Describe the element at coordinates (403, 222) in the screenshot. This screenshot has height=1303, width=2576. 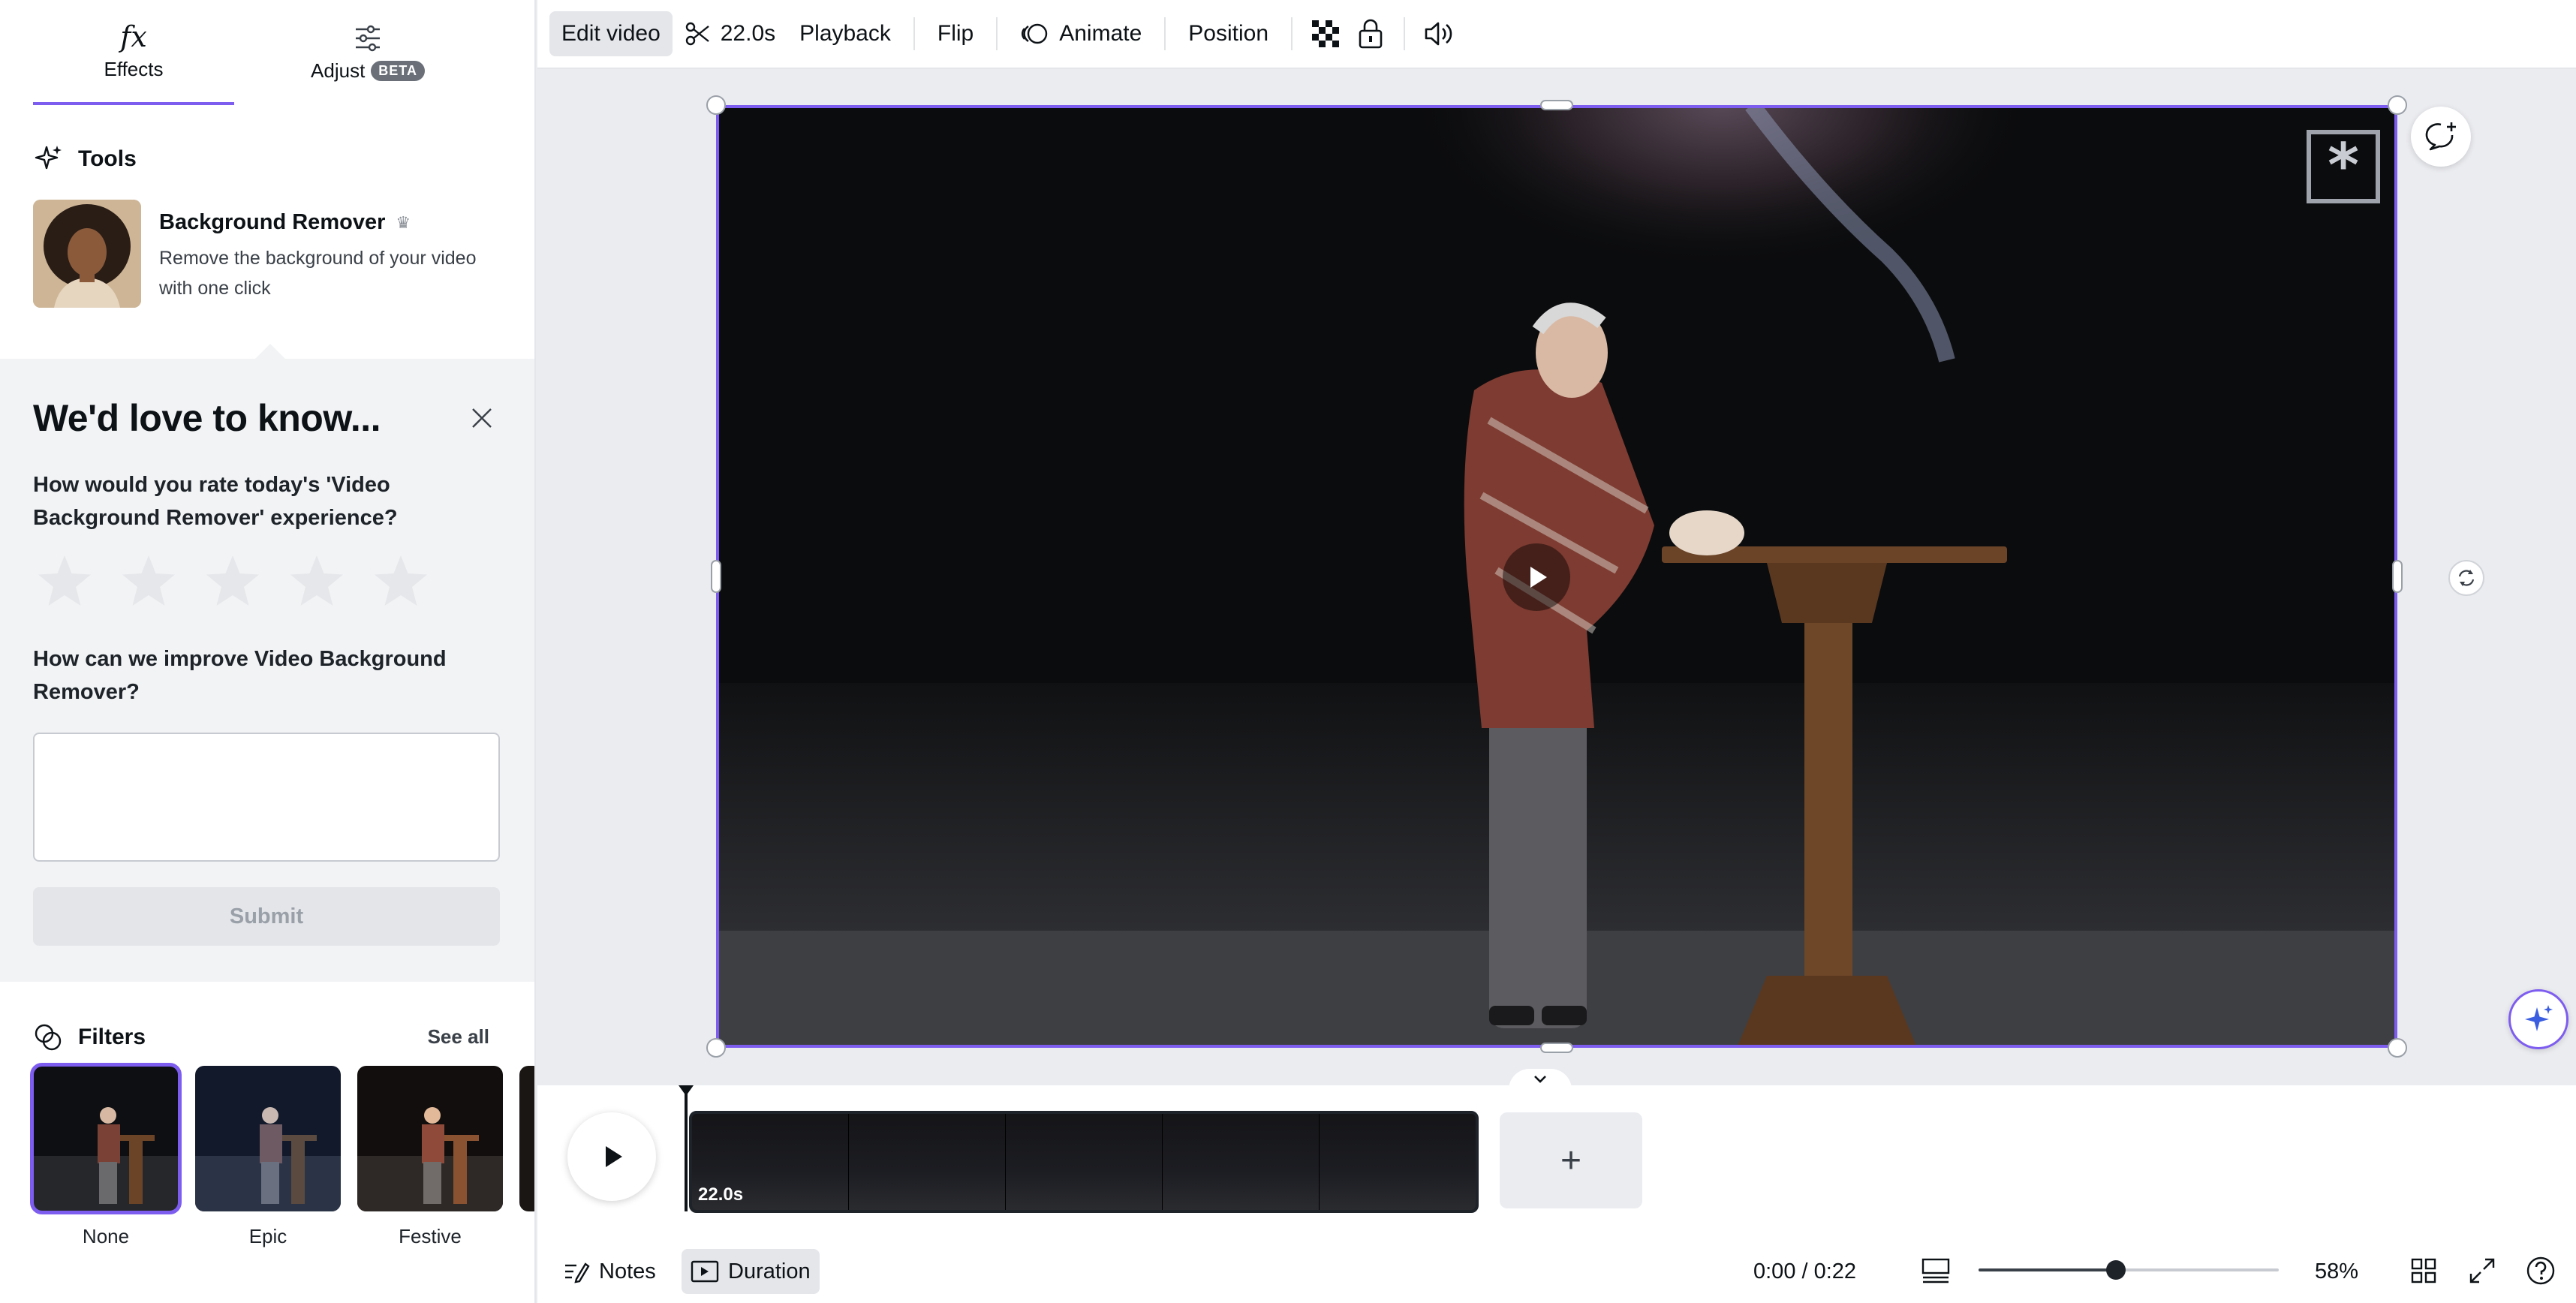
I see `crown-icon: ♛` at that location.